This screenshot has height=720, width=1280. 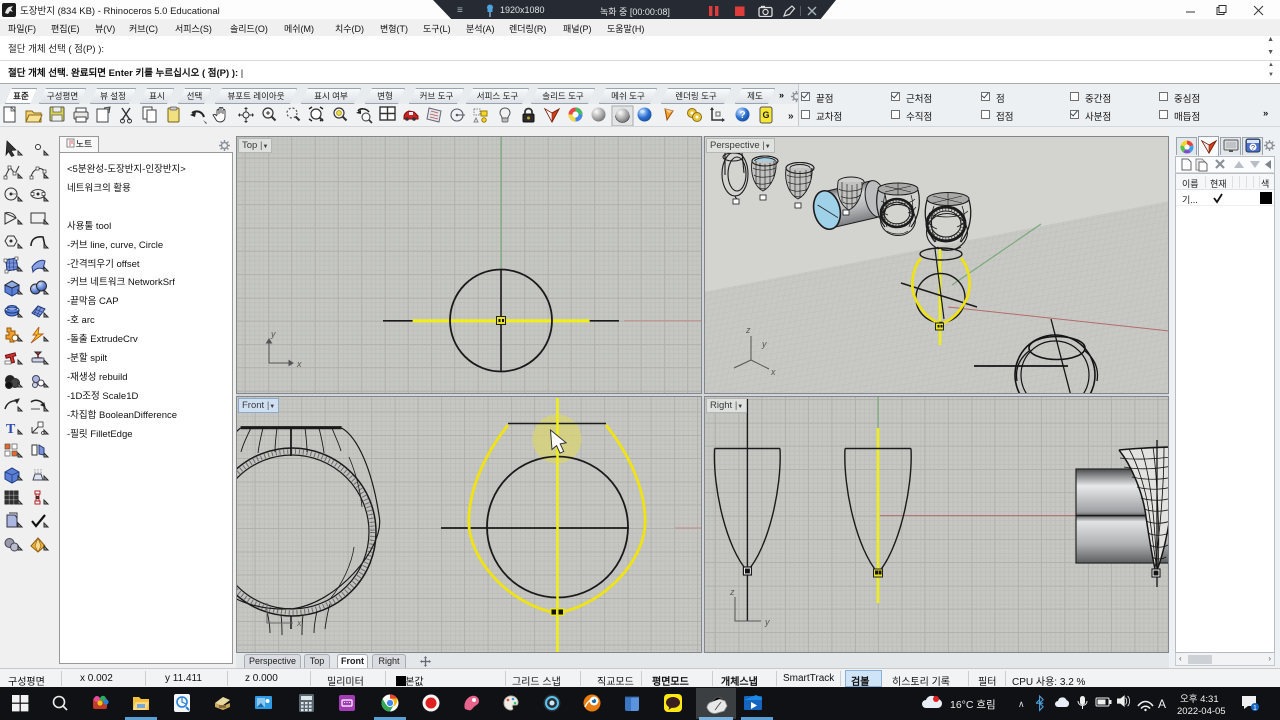 I want to click on svg-text: 1, so click(x=1255, y=708).